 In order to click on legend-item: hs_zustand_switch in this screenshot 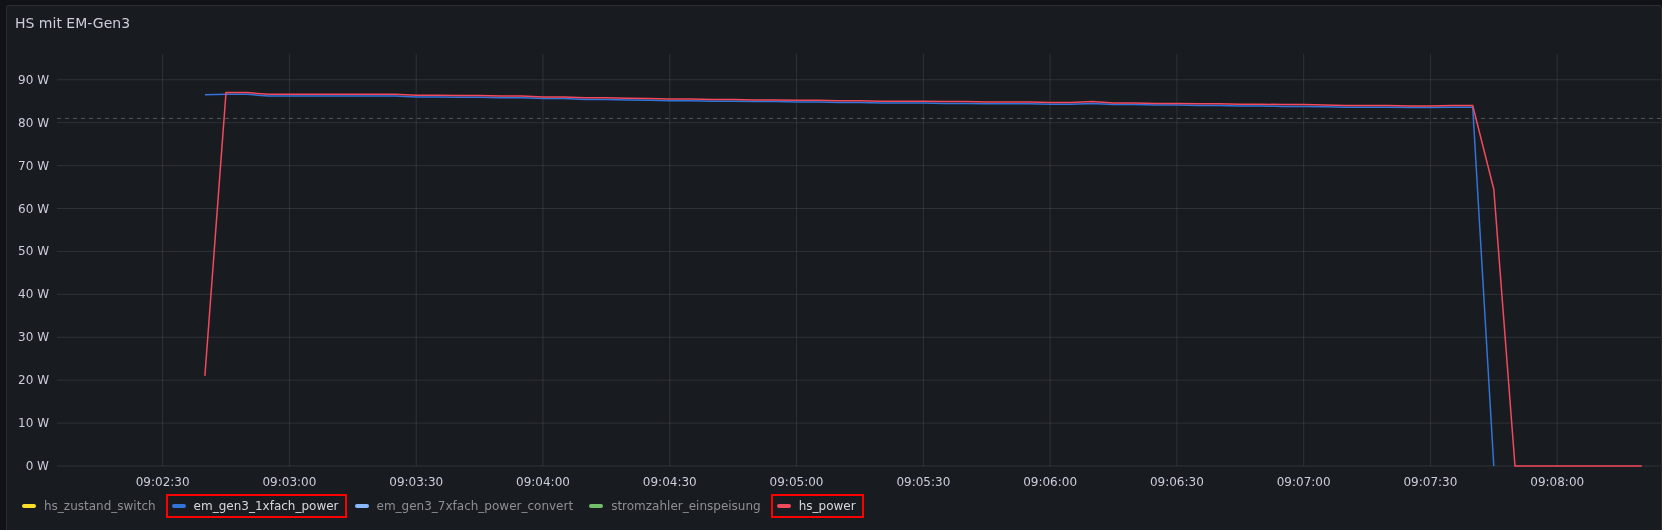, I will do `click(90, 506)`.